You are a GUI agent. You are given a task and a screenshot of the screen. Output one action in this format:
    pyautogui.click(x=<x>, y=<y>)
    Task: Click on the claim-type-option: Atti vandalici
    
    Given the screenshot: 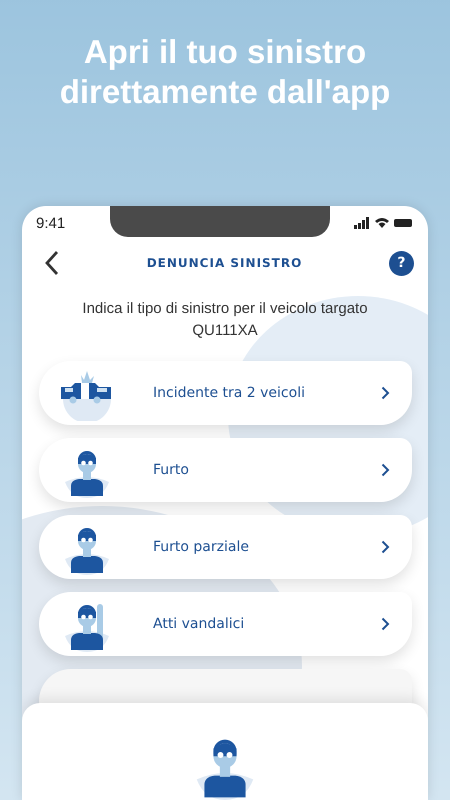 What is the action you would take?
    pyautogui.click(x=225, y=624)
    